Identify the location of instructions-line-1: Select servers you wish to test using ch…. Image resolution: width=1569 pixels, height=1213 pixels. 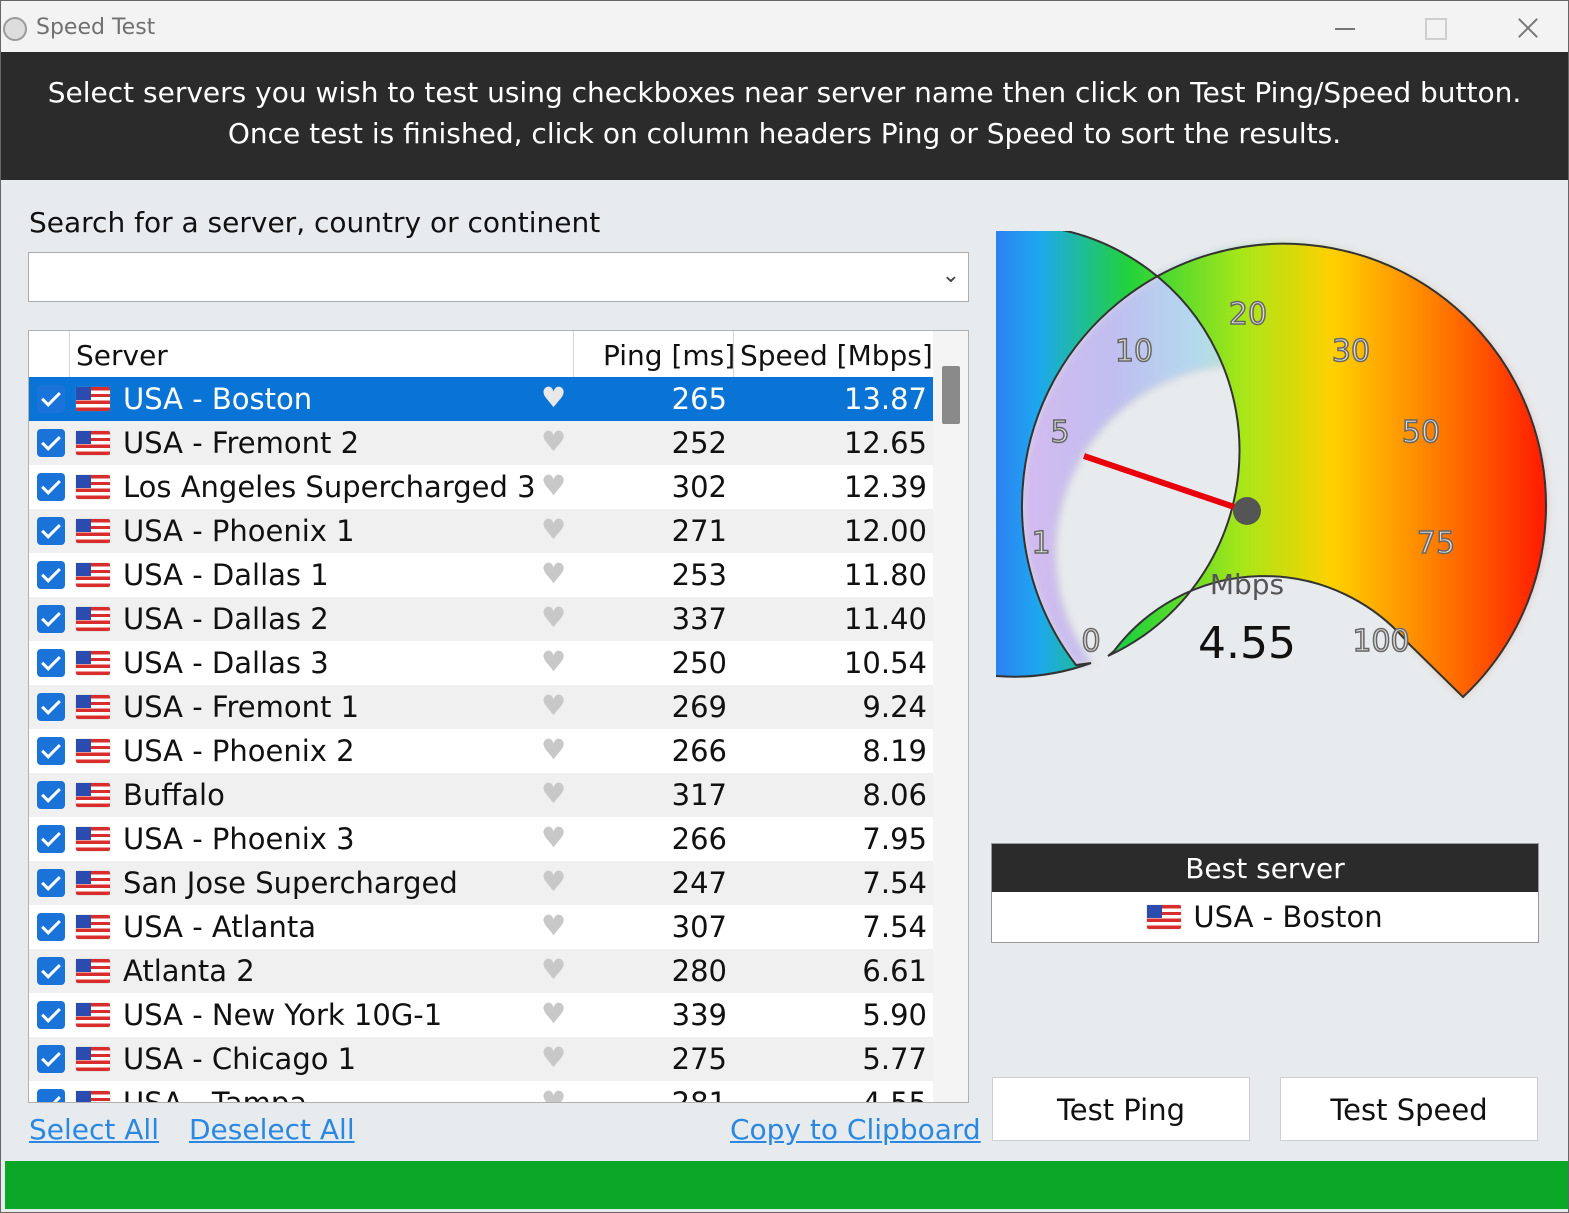
(784, 92).